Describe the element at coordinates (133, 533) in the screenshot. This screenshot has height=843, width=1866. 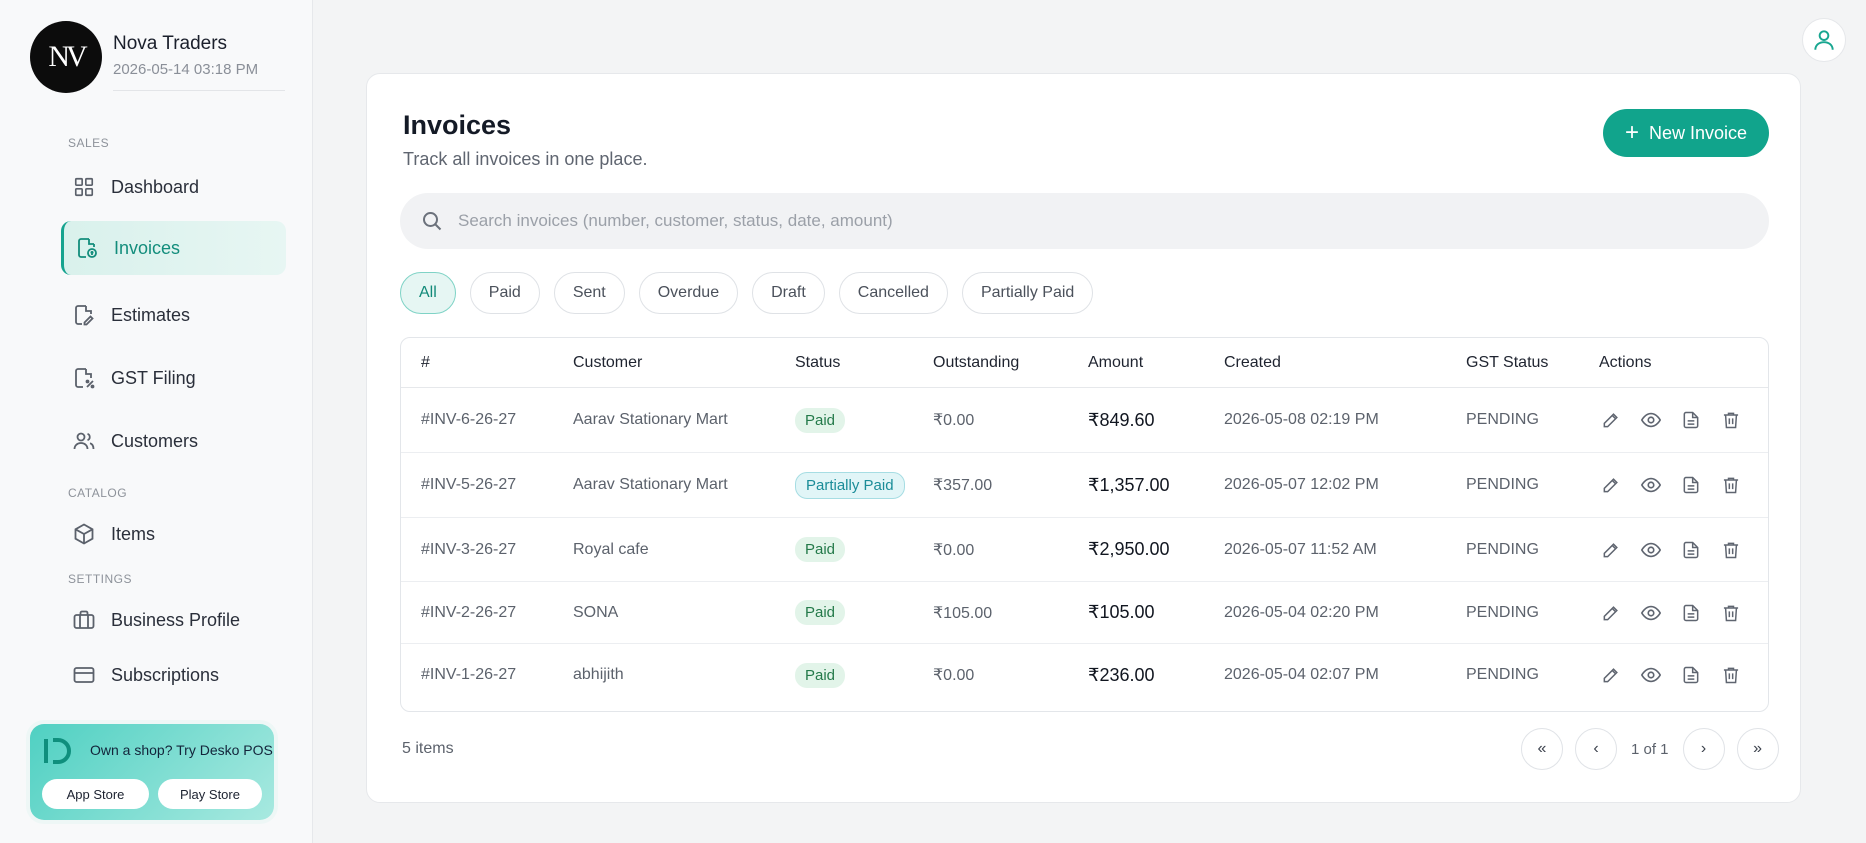
I see `sidebar-item-label: Items` at that location.